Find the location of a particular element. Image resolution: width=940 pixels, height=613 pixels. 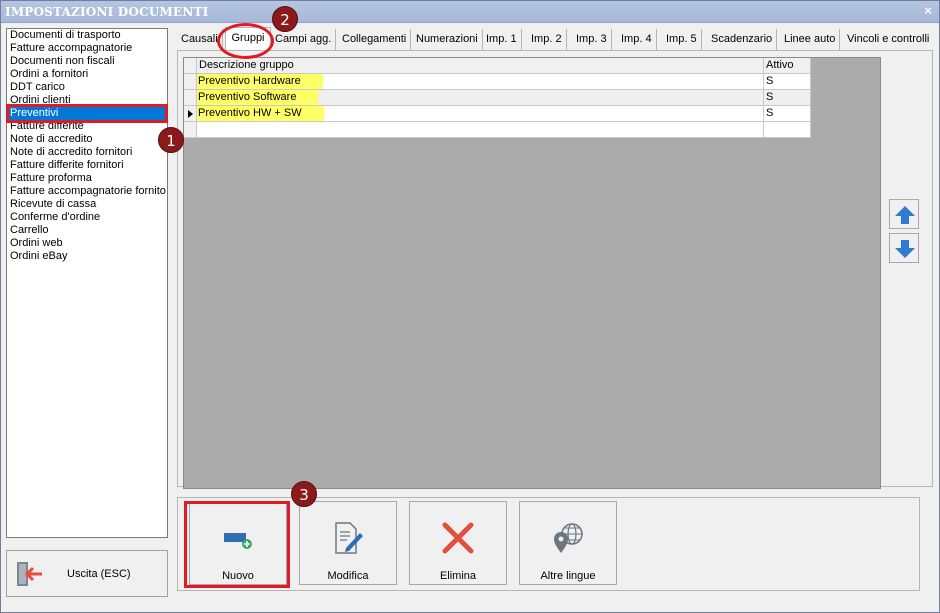

tab-vincoli-controlli: Vincoli e controlli is located at coordinates (888, 39).